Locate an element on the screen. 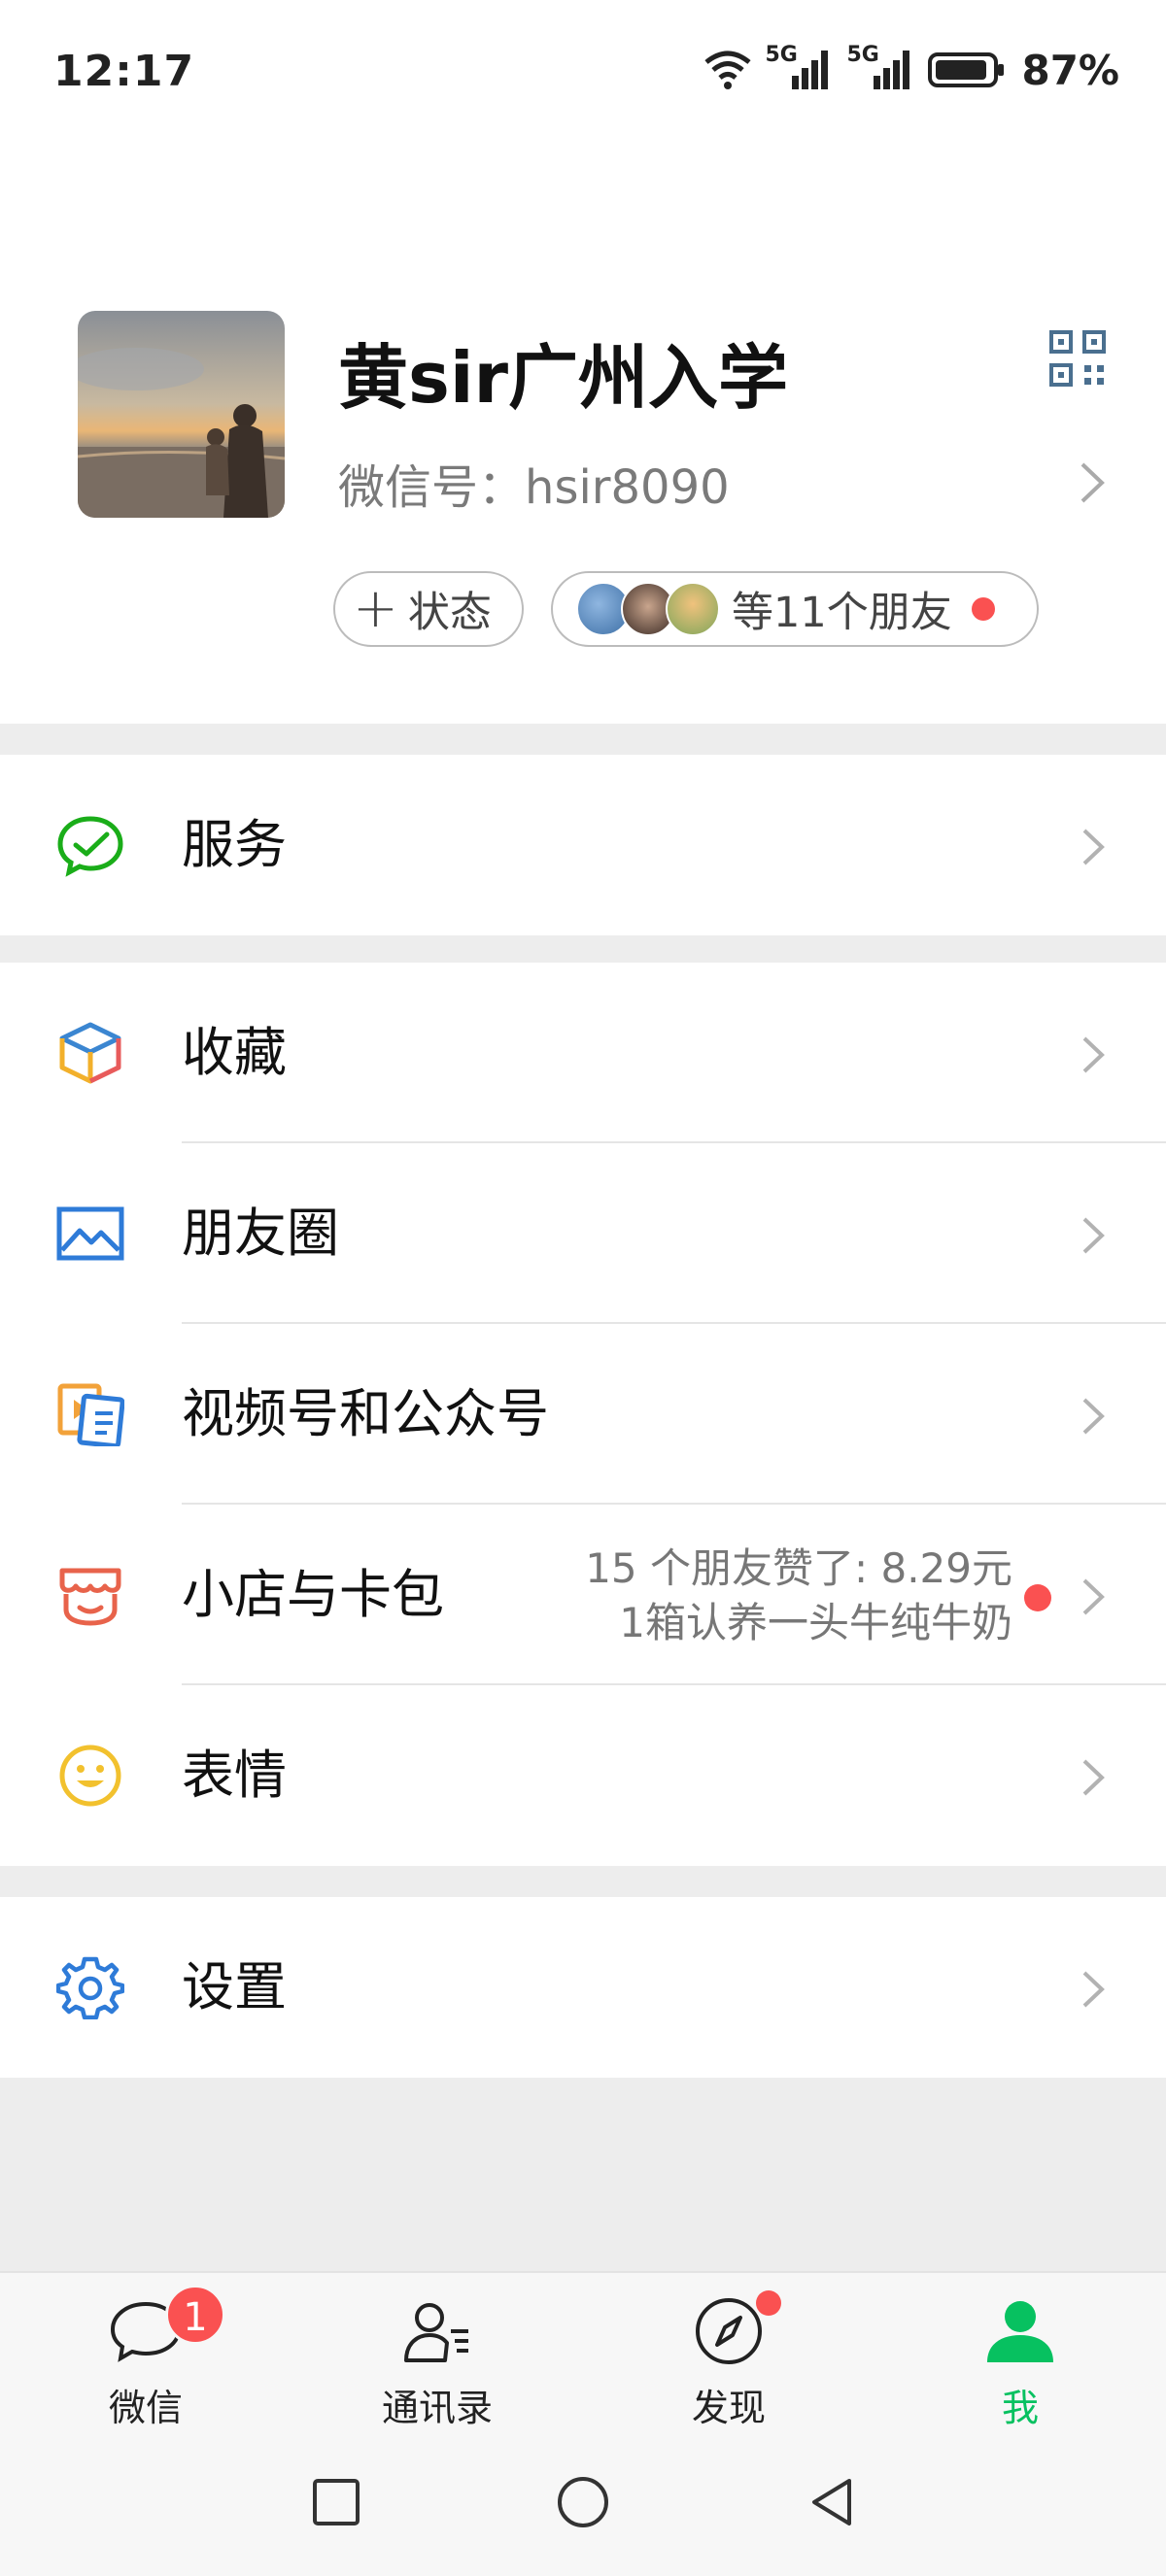 This screenshot has width=1166, height=2576. shop-promo-line1: 15 个朋友赞了: 8.29元 is located at coordinates (798, 1568).